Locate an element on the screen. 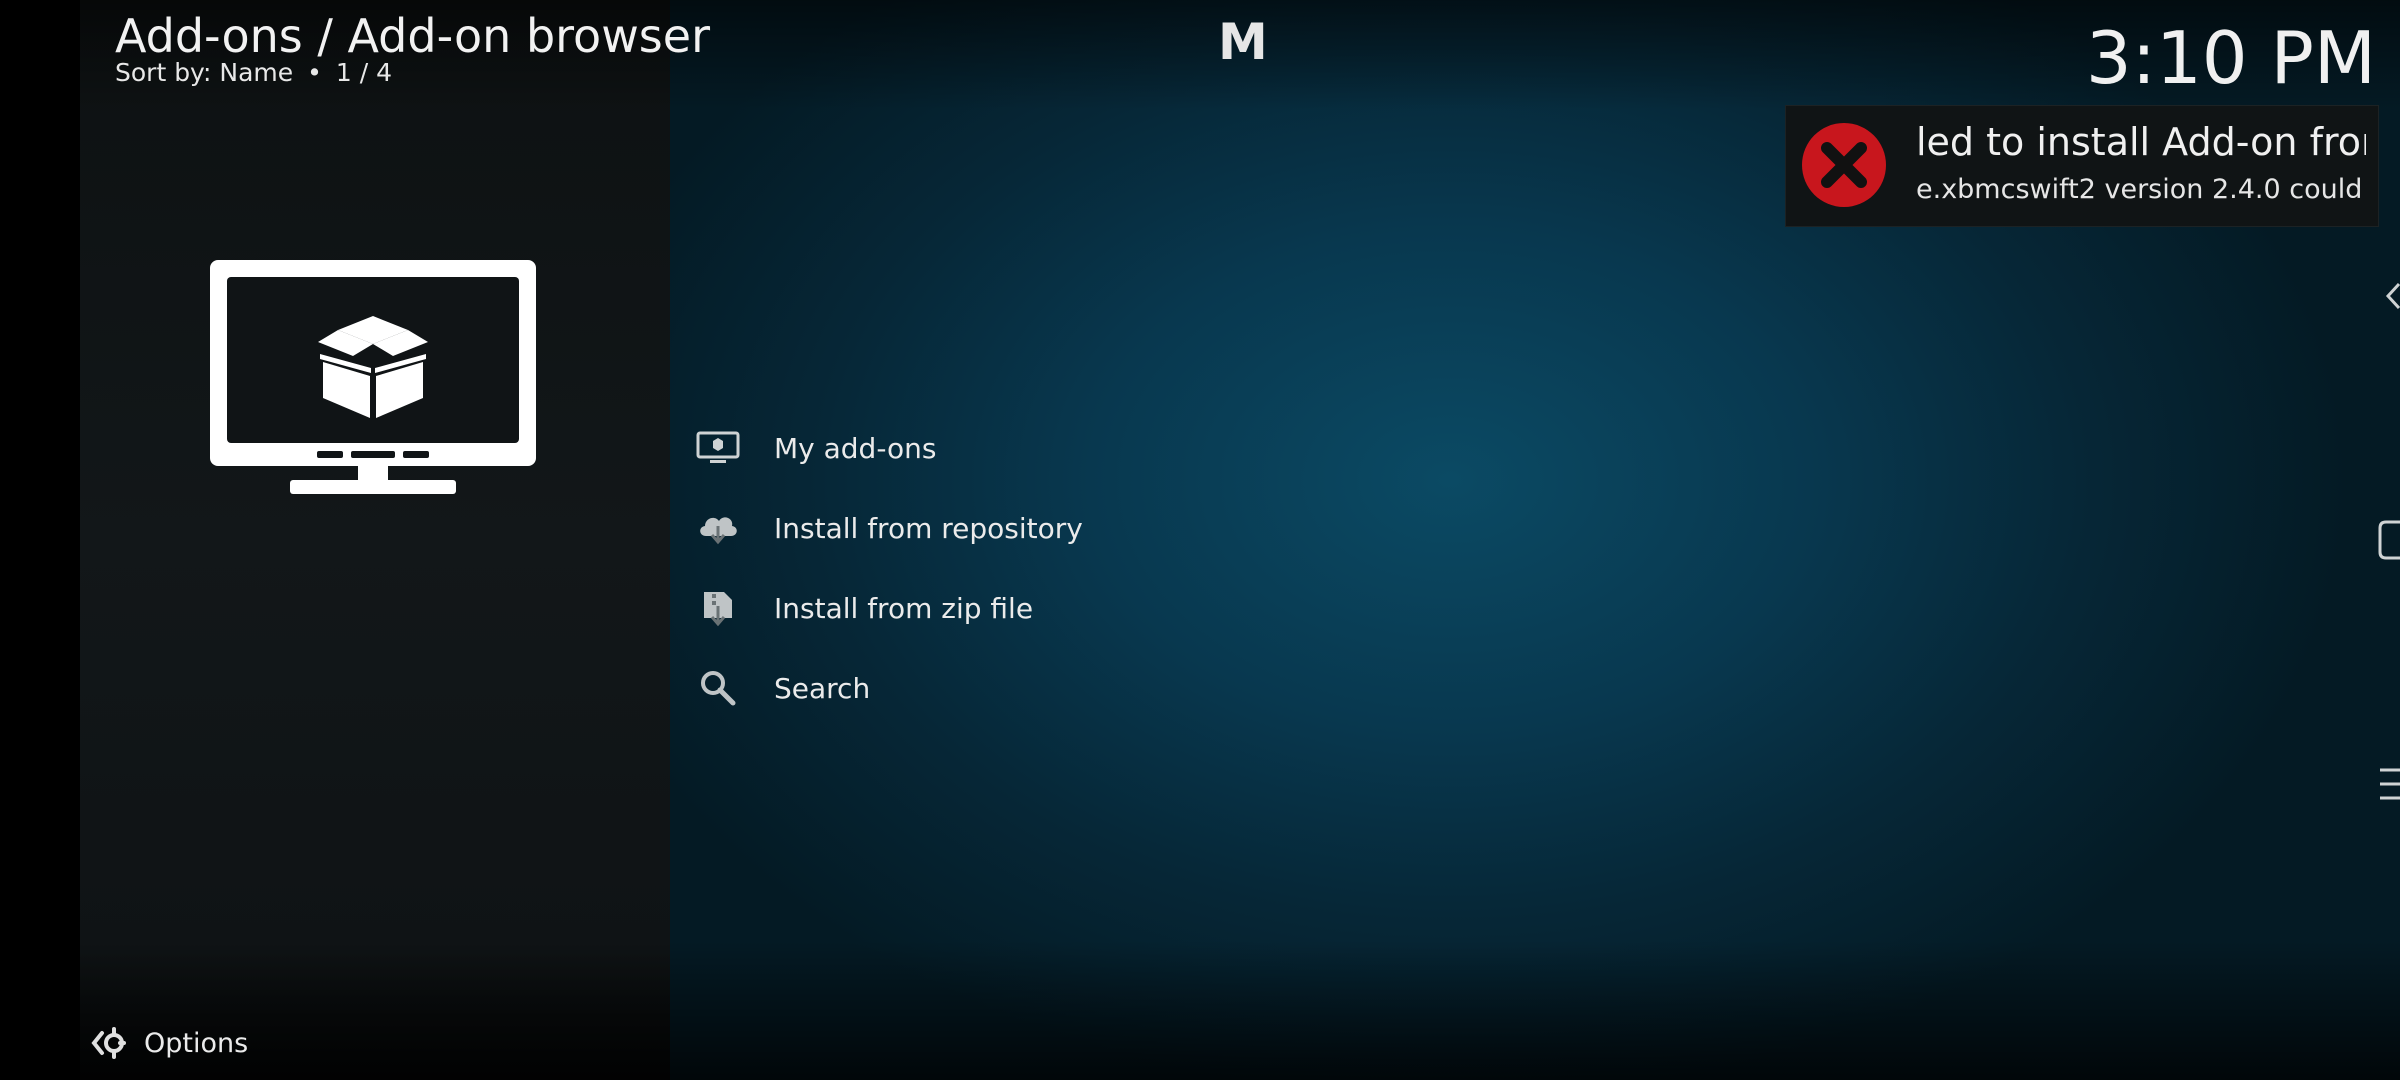 The width and height of the screenshot is (2400, 1080). menu-item-install-from-repository: Install from repository is located at coordinates (1040, 528).